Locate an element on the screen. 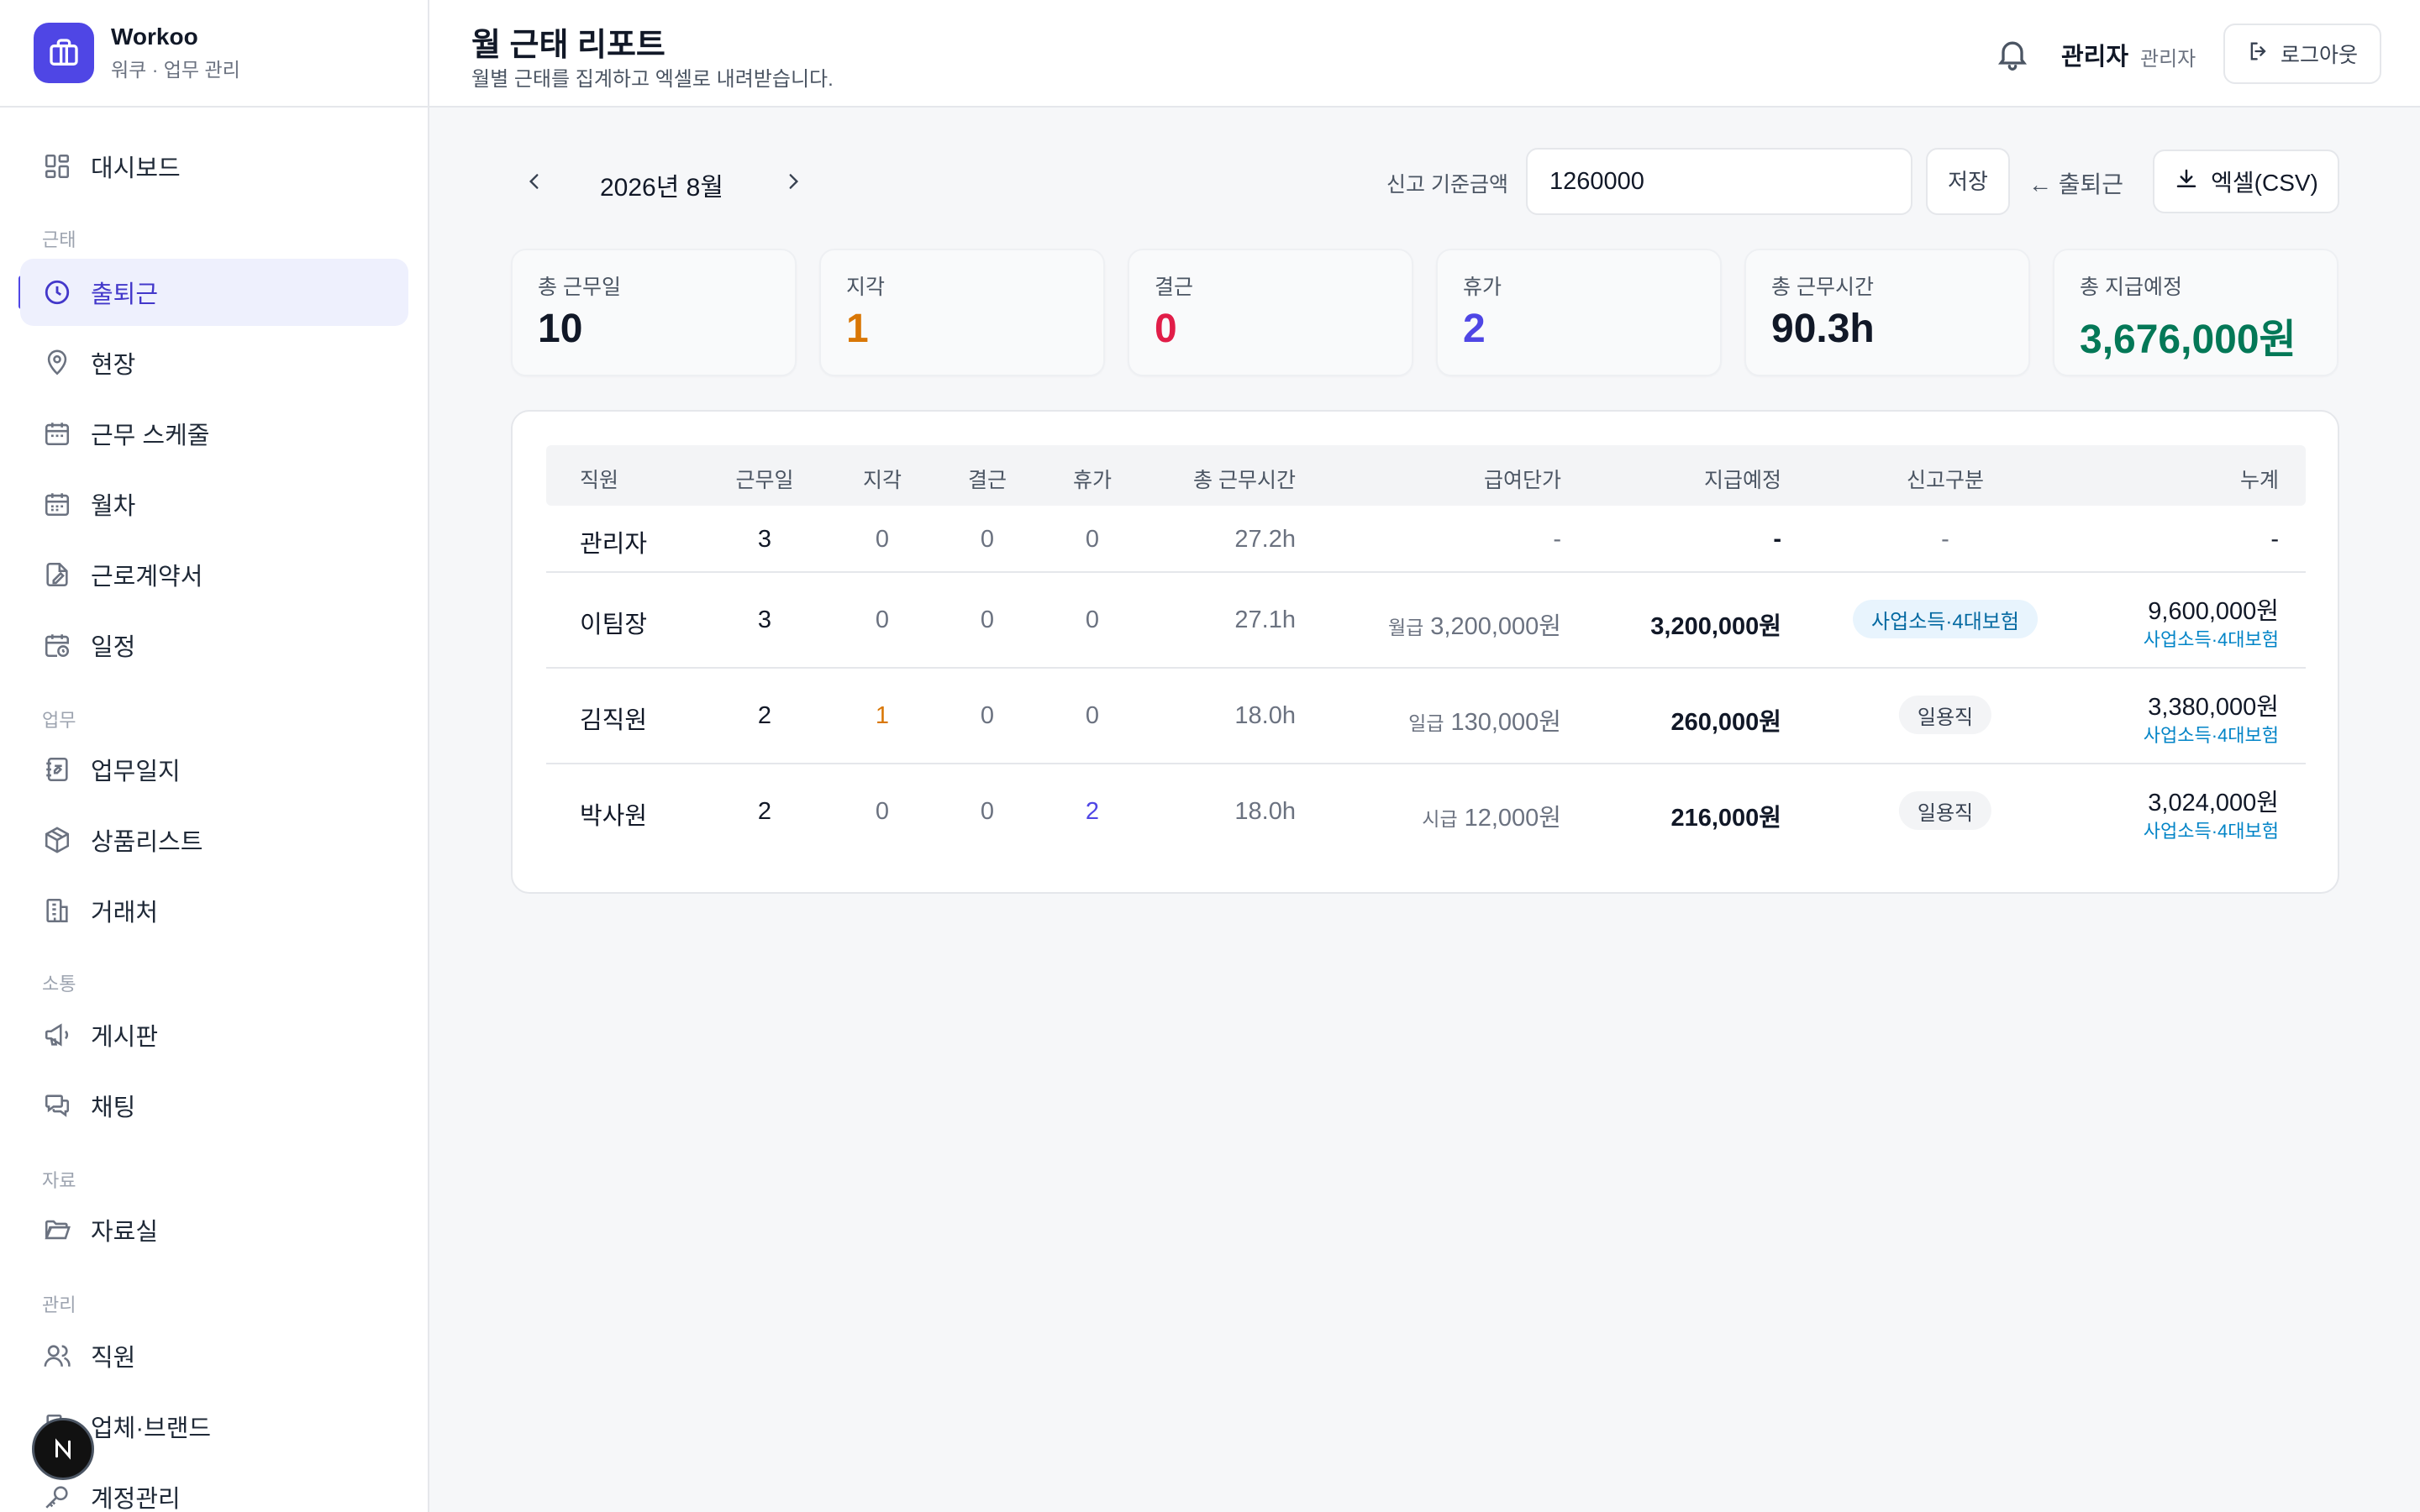  brand: Workoo 워쿠 · 업무 관리 is located at coordinates (214, 54).